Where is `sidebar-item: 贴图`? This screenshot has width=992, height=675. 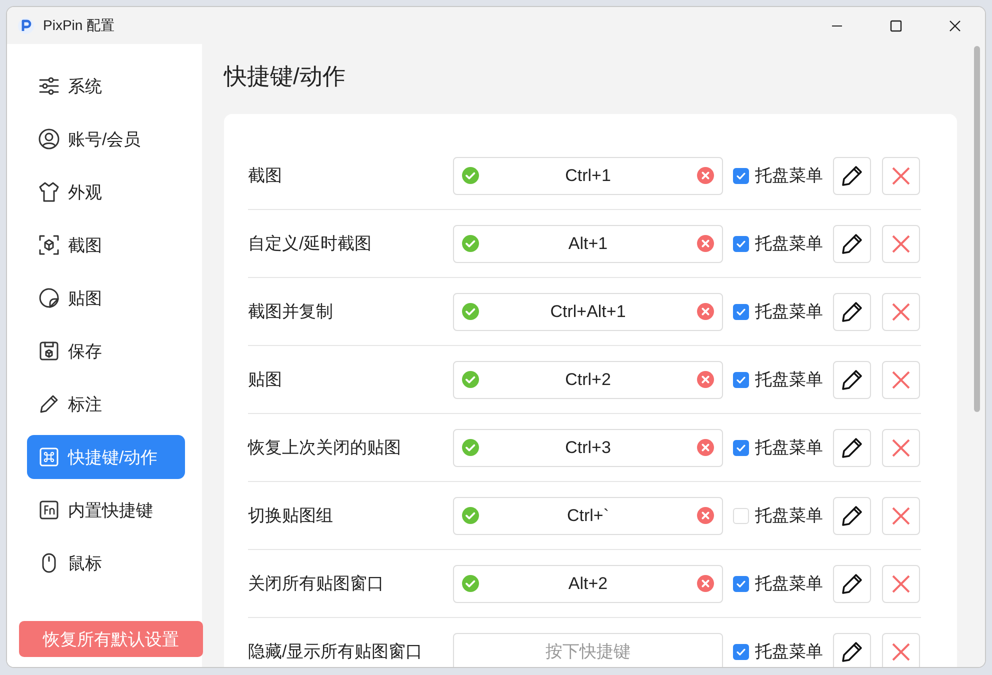 sidebar-item: 贴图 is located at coordinates (106, 298).